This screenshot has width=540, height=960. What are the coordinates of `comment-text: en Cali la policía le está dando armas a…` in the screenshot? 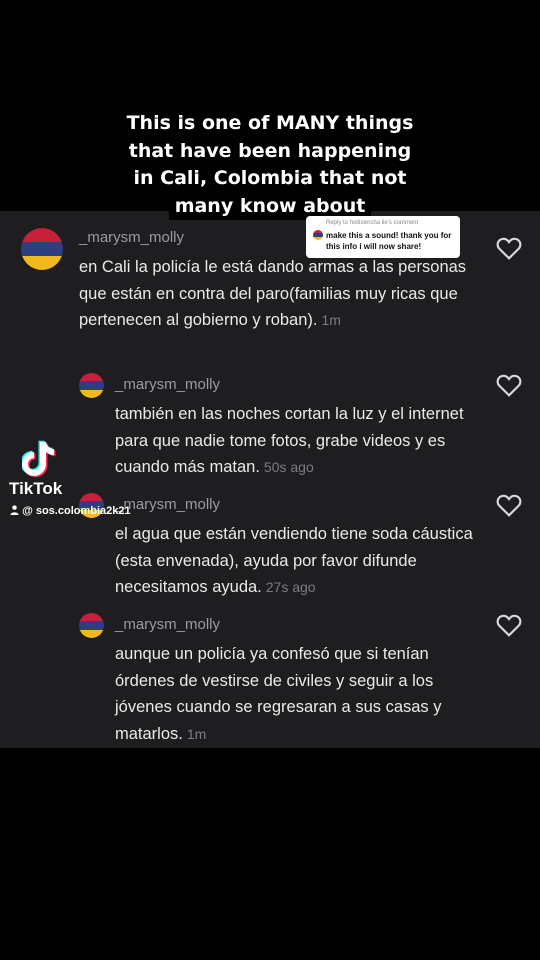 It's located at (276, 294).